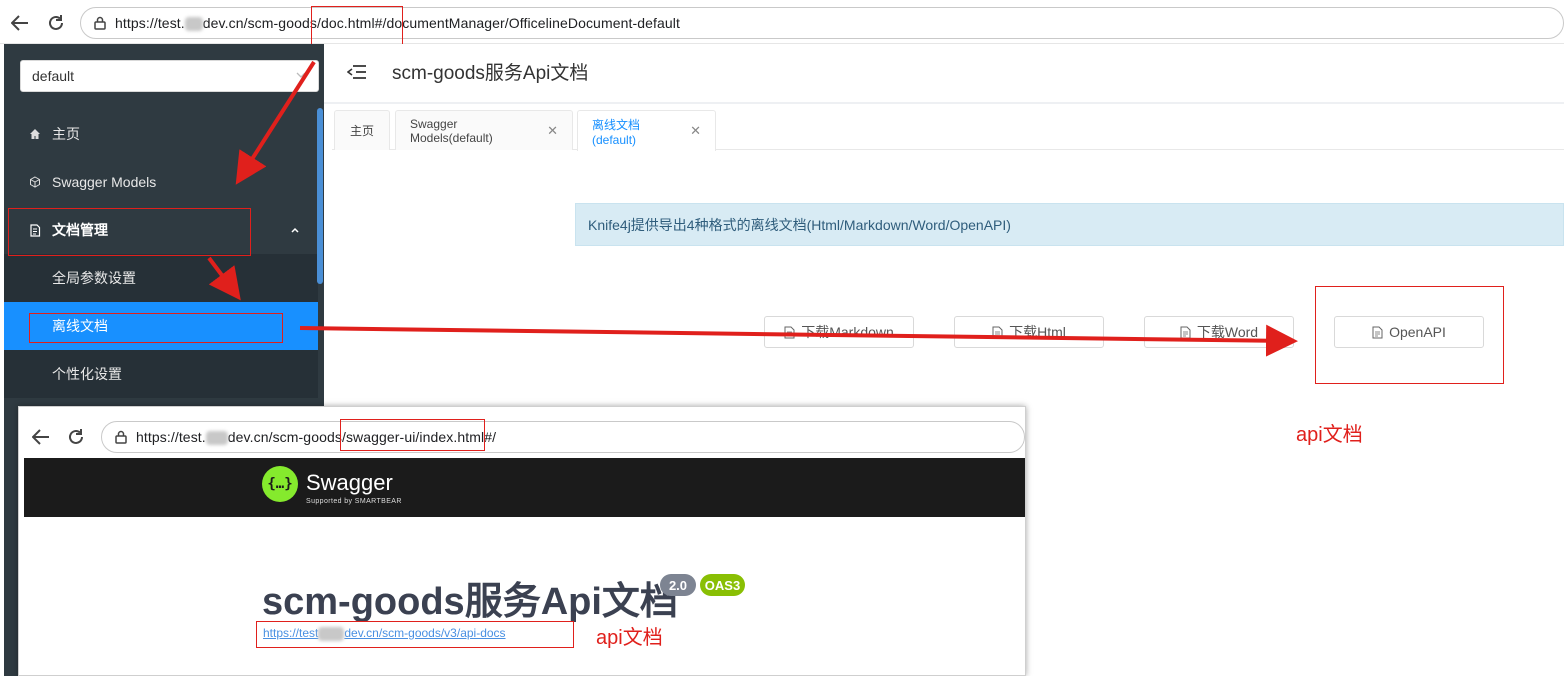 Image resolution: width=1564 pixels, height=676 pixels. I want to click on download-html-button: 下载Html, so click(1029, 332).